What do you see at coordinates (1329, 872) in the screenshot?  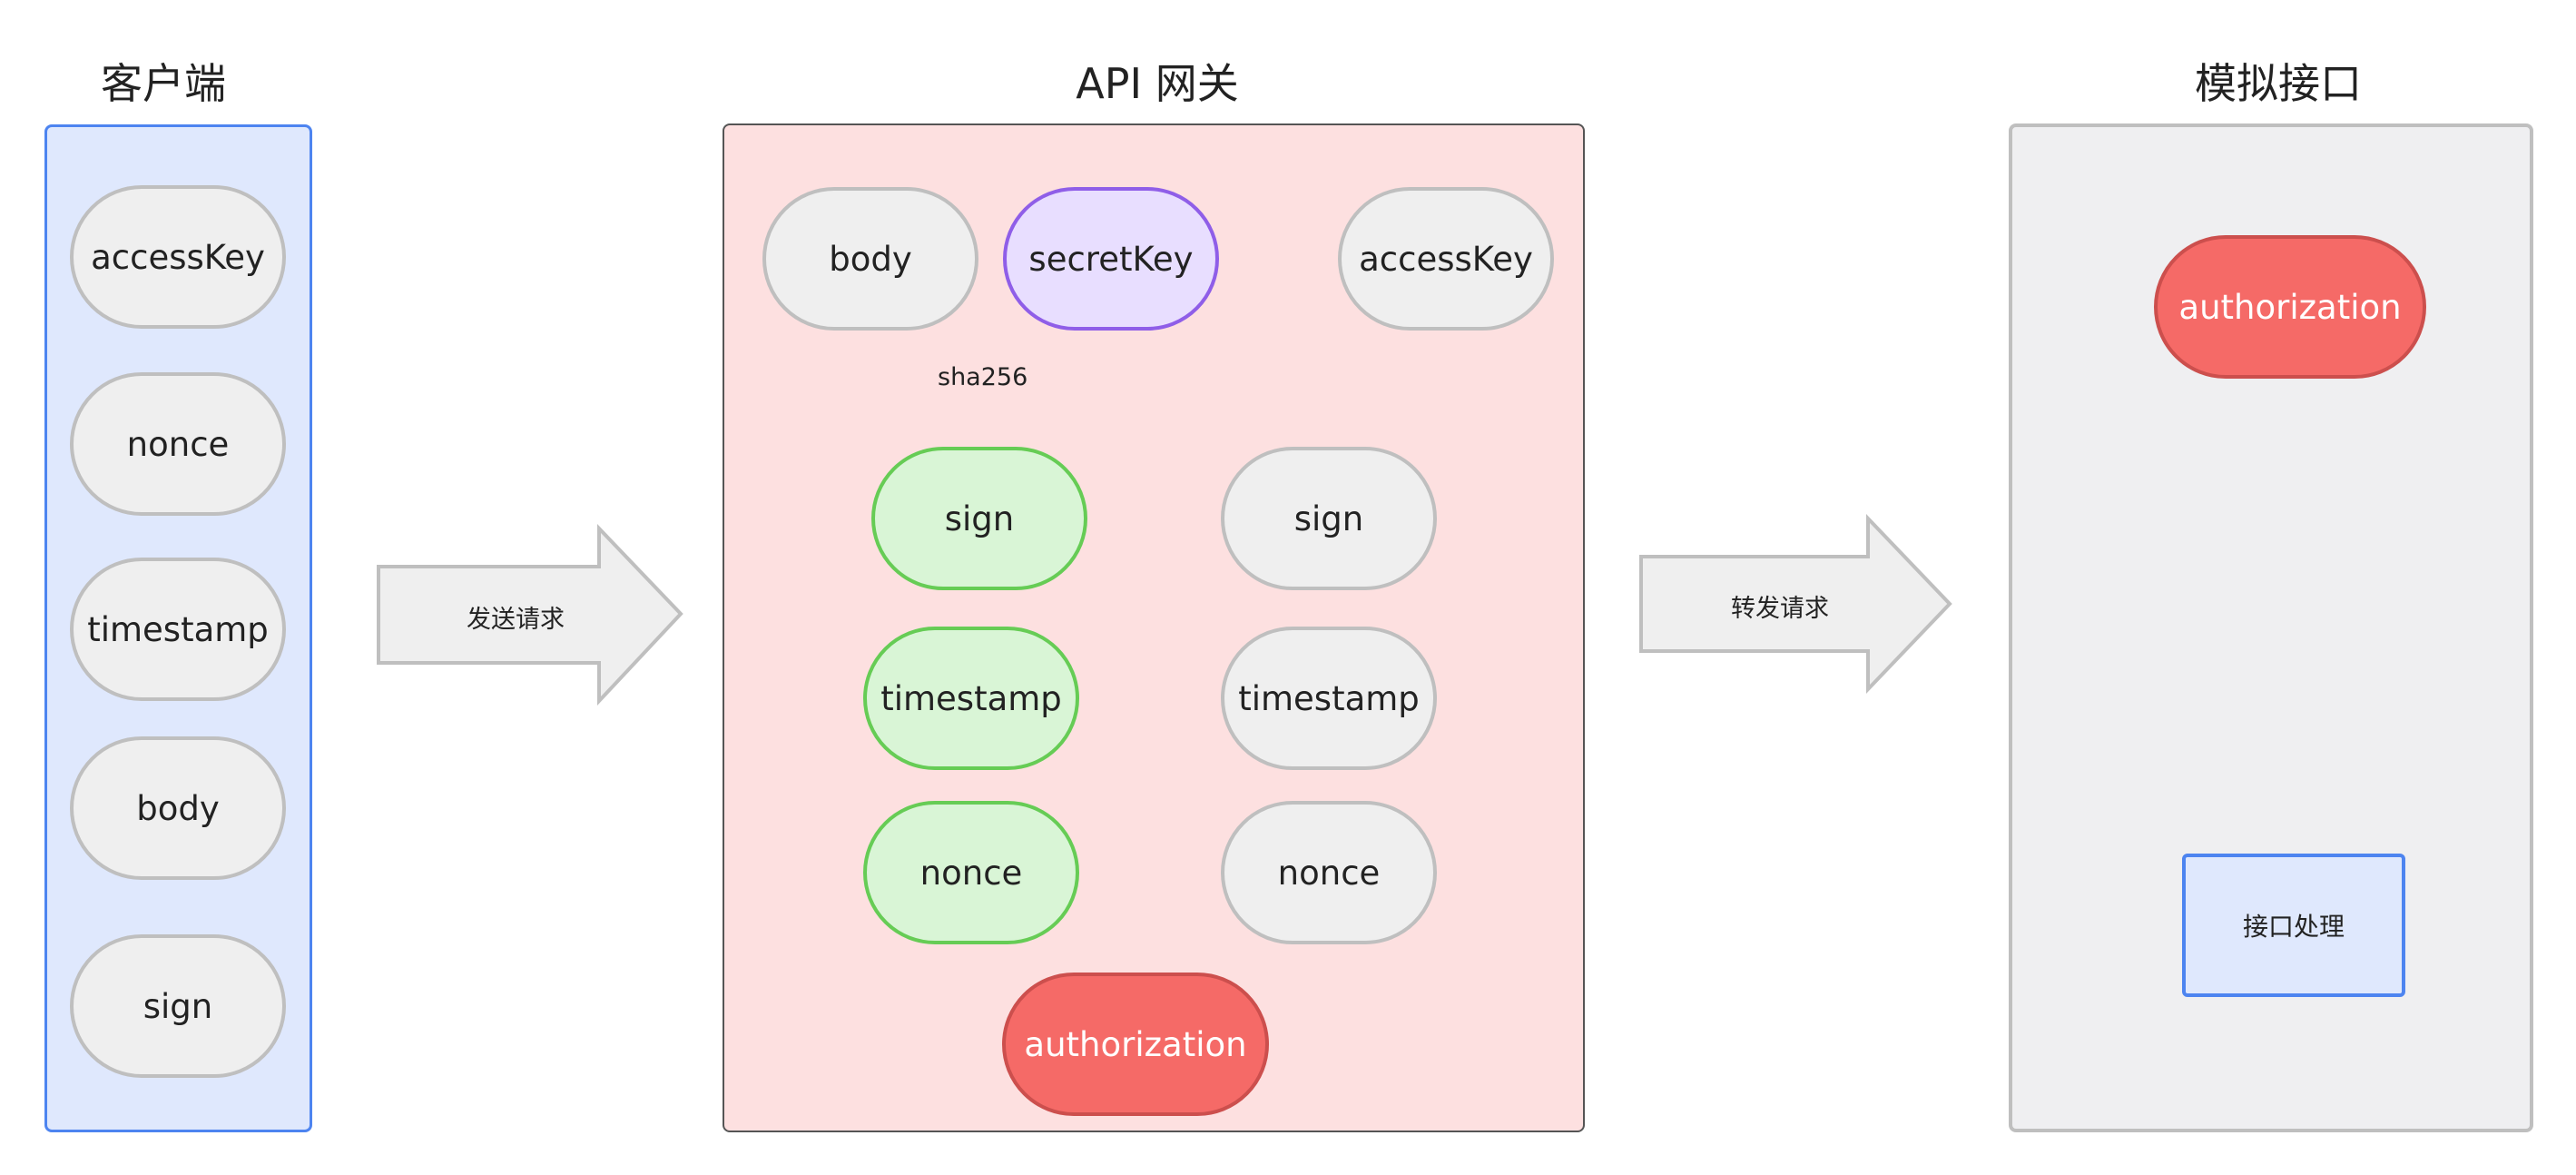 I see `gateway-nonce-received-node: nonce` at bounding box center [1329, 872].